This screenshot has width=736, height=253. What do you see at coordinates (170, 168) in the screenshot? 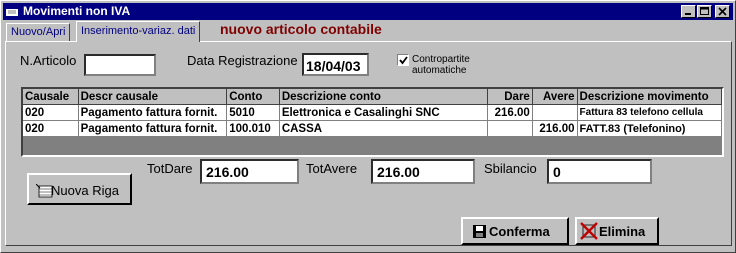
I see `totdare-label: TotDare` at bounding box center [170, 168].